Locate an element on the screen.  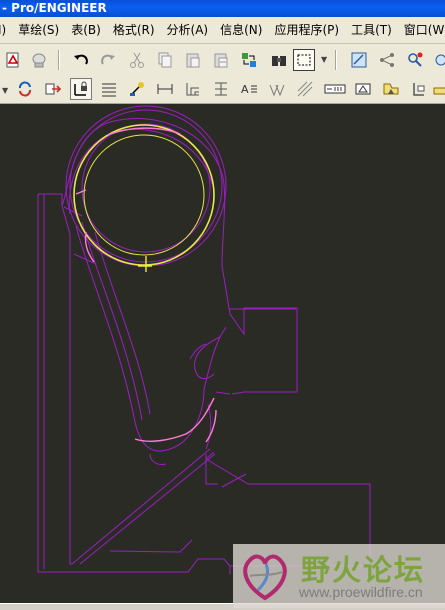
print-pdf-icon is located at coordinates (13, 60).